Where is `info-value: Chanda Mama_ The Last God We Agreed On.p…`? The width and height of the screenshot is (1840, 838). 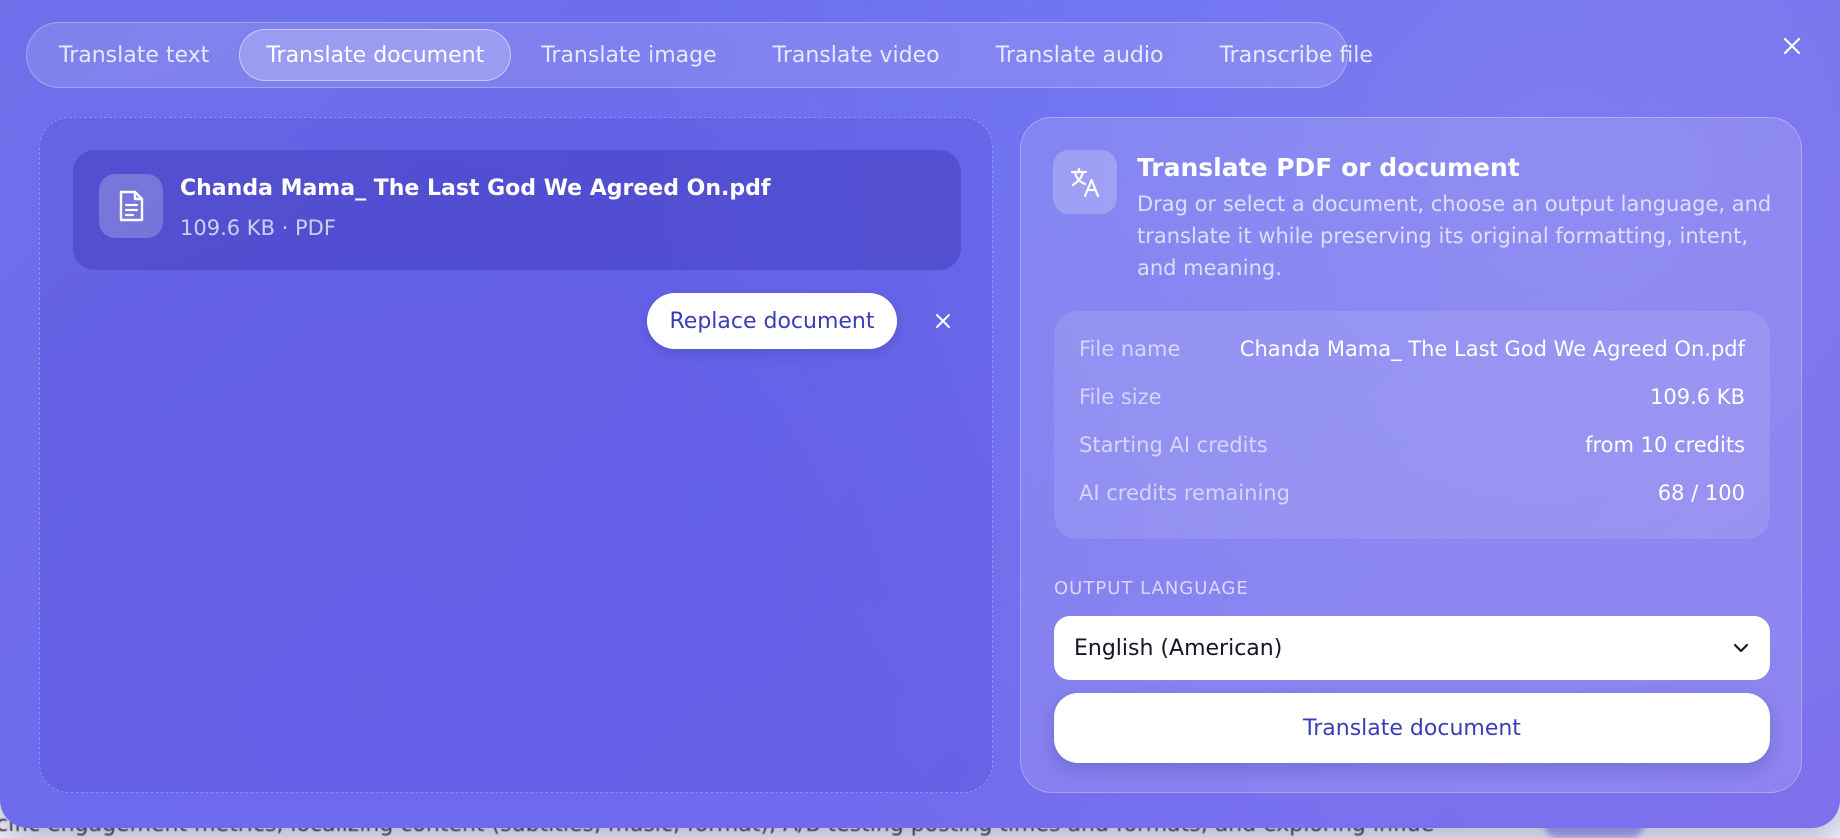
info-value: Chanda Mama_ The Last God We Agreed On.p… is located at coordinates (1492, 349).